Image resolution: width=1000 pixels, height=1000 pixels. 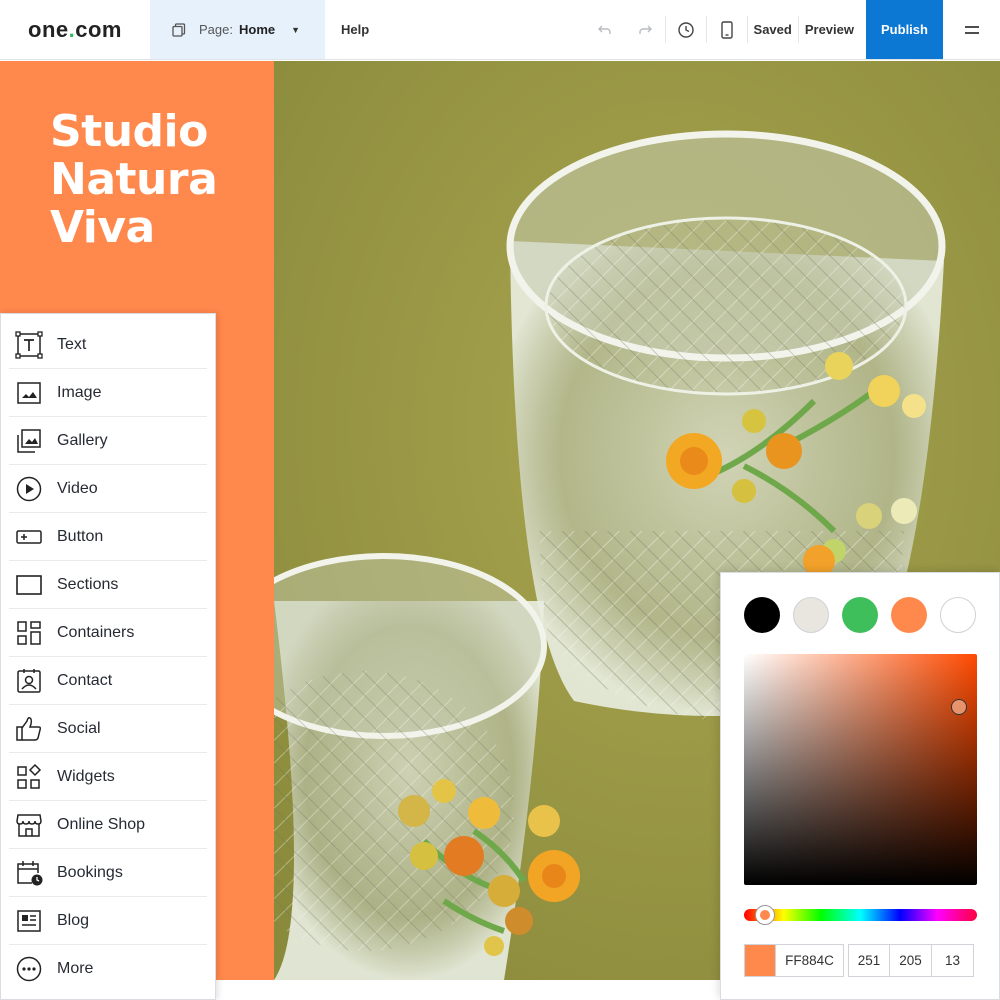 What do you see at coordinates (911, 960) in the screenshot?
I see `green-input: 205` at bounding box center [911, 960].